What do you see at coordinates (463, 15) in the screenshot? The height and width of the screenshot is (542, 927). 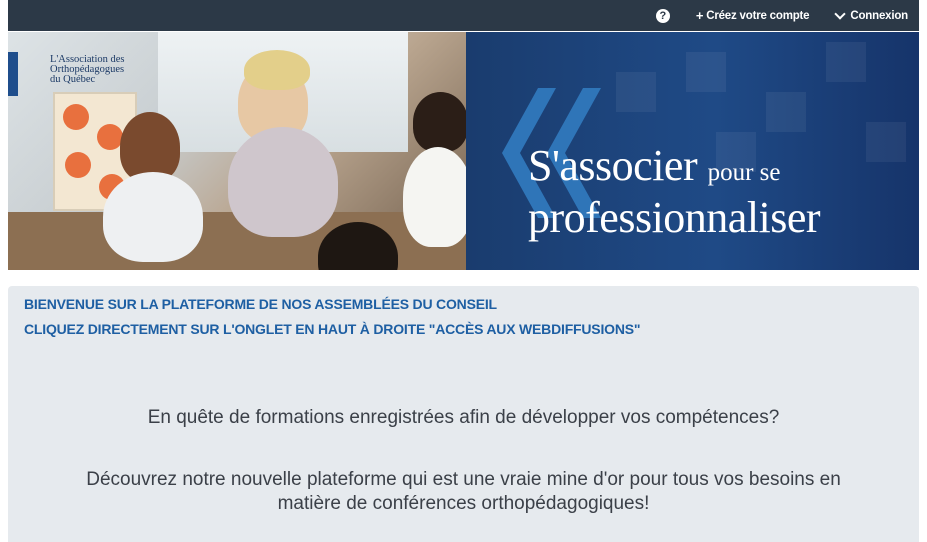 I see `top-navigation-bar: ? + Créez votre compte Connexion` at bounding box center [463, 15].